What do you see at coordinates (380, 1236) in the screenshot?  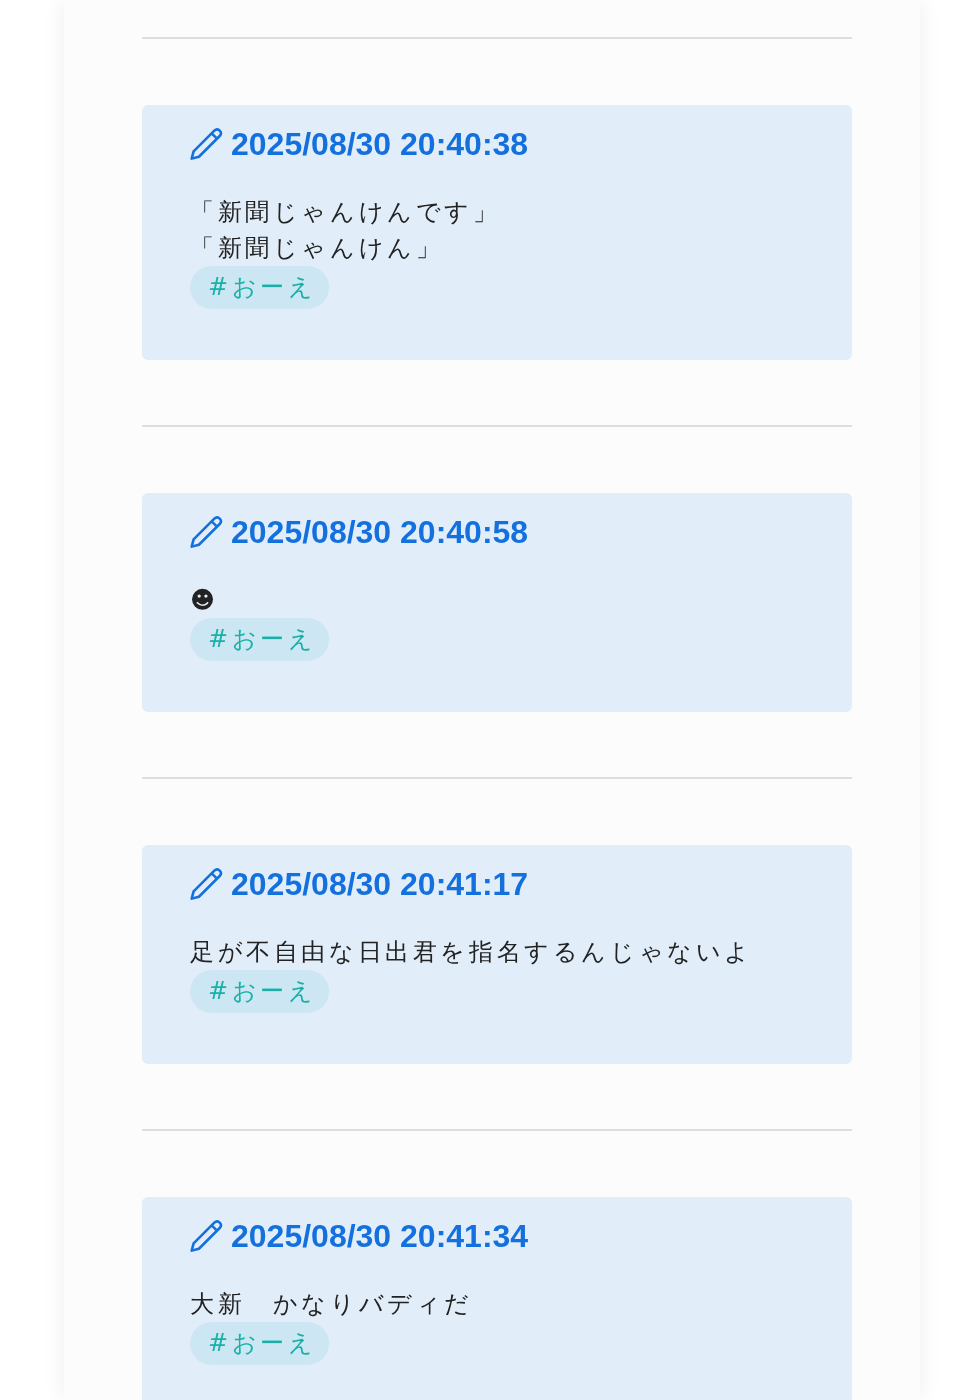 I see `post-timestamp-link: 2025/08/30 20:41:34` at bounding box center [380, 1236].